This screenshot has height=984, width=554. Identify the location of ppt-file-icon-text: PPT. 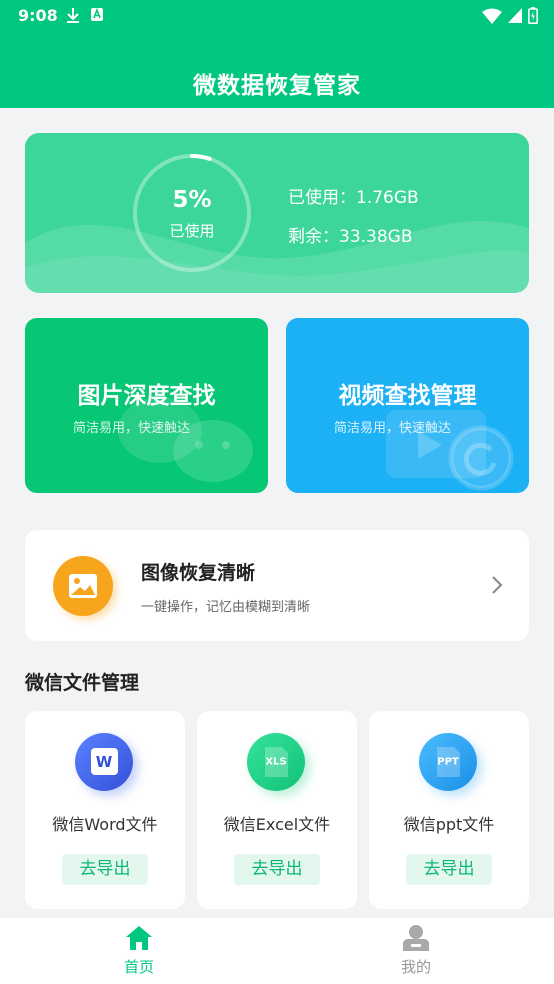
(448, 762).